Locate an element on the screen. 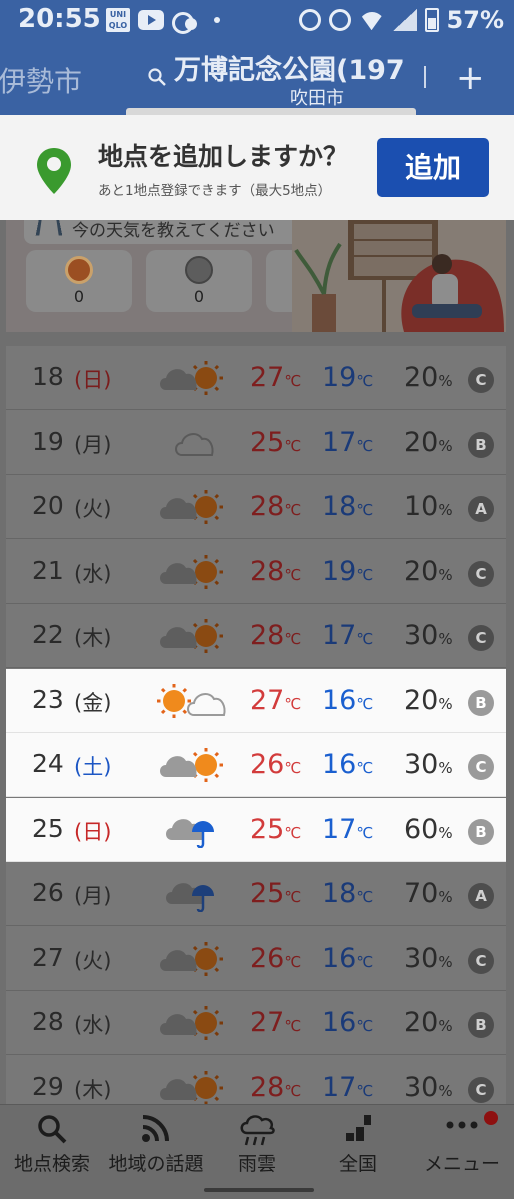 Image resolution: width=514 pixels, height=1199 pixels. nav-local-topics: 地域の話題 is located at coordinates (156, 1143).